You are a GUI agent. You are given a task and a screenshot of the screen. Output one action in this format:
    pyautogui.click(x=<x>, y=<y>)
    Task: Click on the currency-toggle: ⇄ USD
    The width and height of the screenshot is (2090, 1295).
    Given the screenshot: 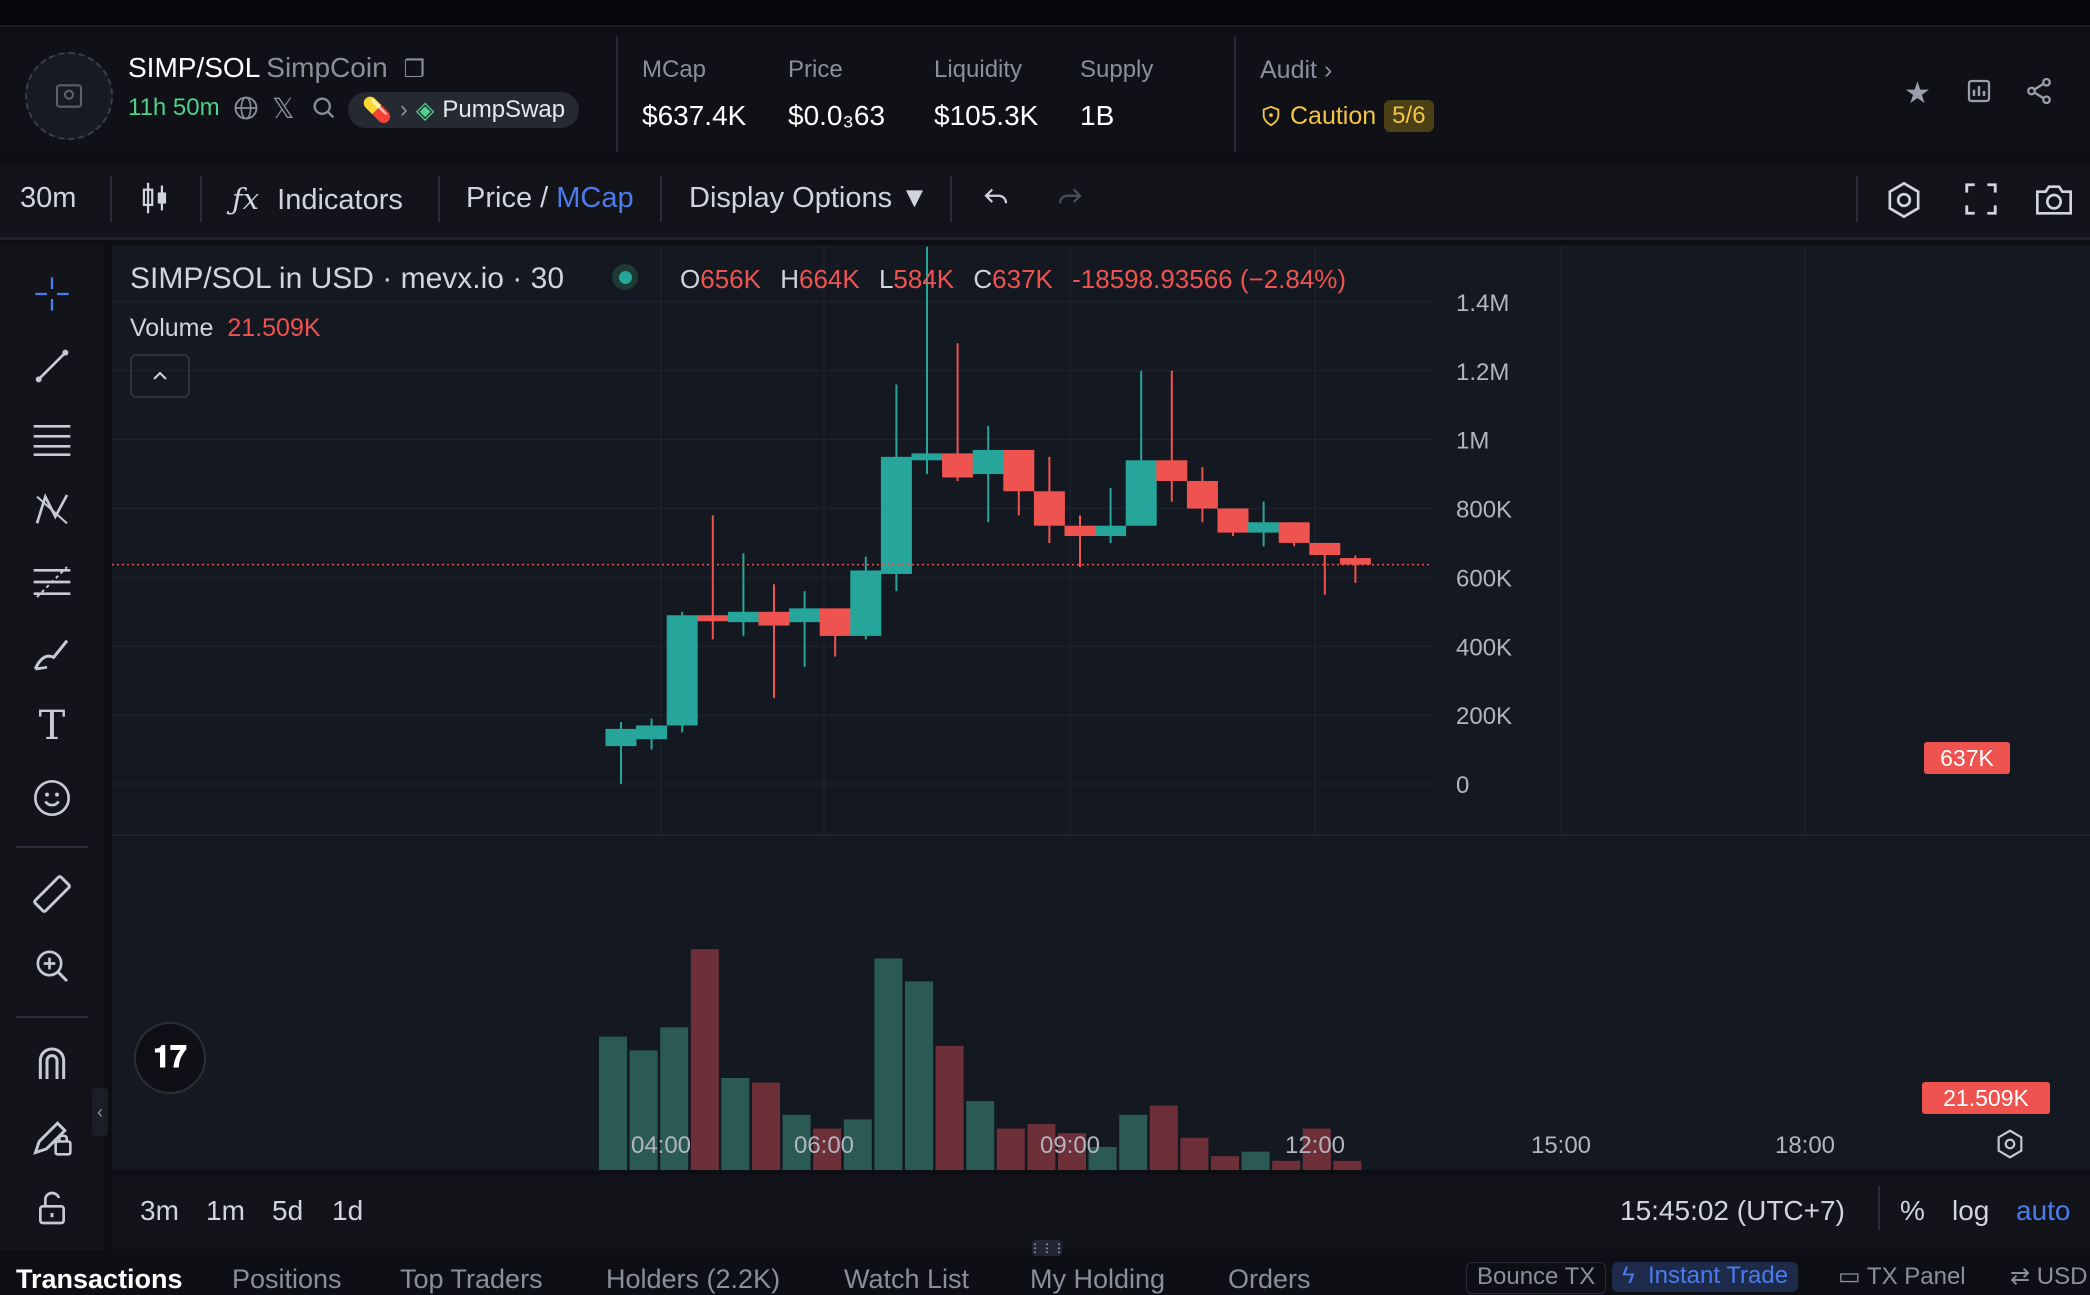 What is the action you would take?
    pyautogui.click(x=2048, y=1276)
    